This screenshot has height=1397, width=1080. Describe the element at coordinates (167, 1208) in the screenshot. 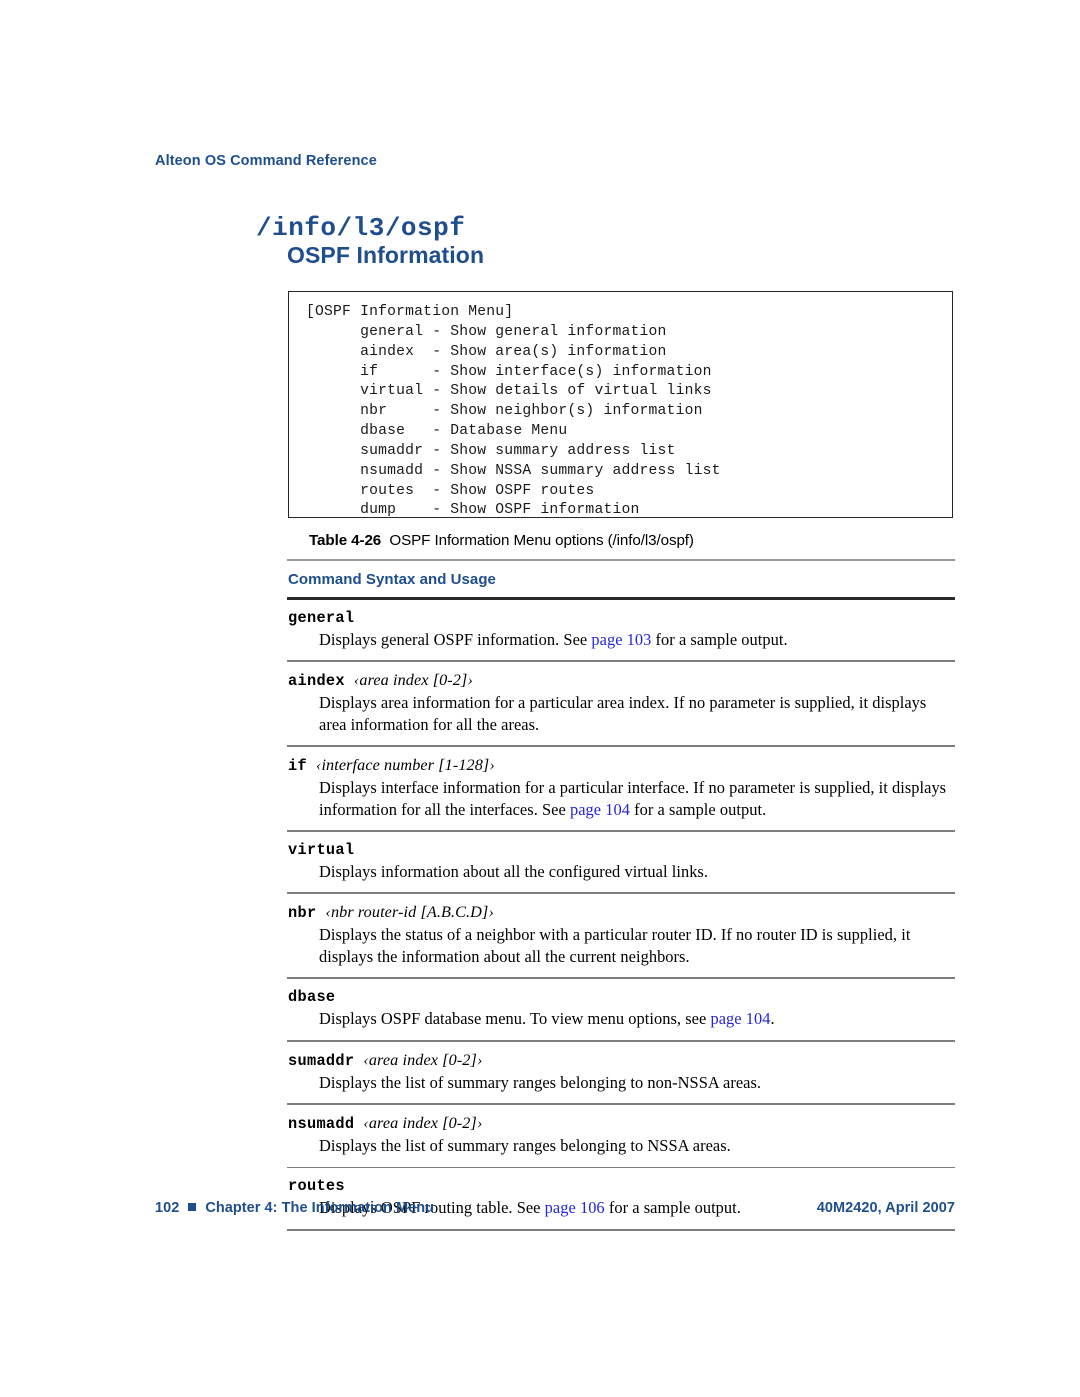

I see `footer-page-number: 102` at that location.